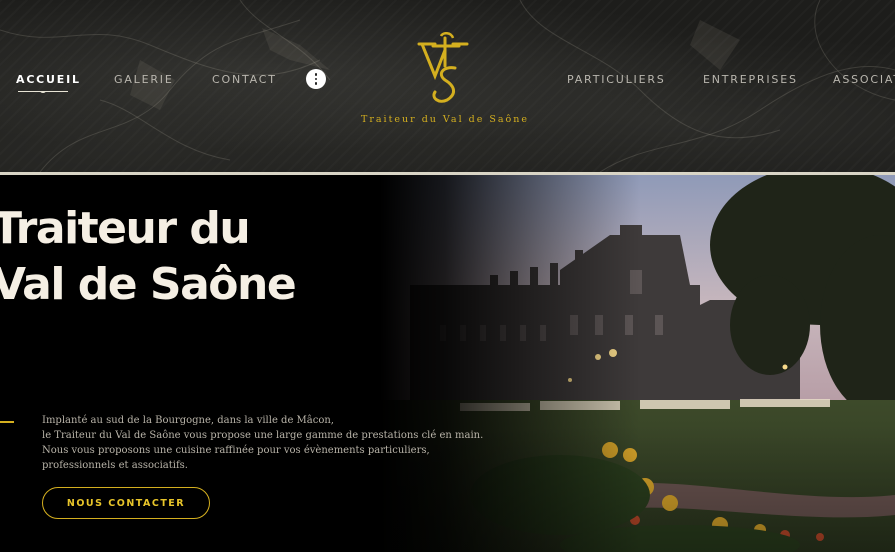 This screenshot has height=552, width=895. I want to click on contact-cta-button: NOUS CONTACTER, so click(126, 503).